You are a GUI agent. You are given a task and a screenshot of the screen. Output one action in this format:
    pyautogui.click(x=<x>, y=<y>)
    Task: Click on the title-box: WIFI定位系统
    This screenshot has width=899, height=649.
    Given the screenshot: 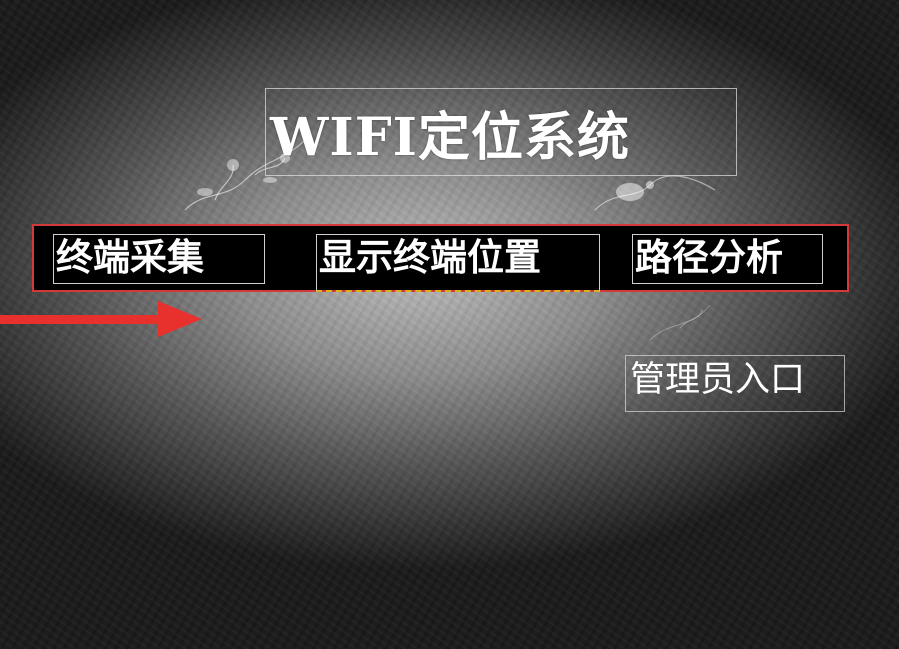 What is the action you would take?
    pyautogui.click(x=501, y=132)
    